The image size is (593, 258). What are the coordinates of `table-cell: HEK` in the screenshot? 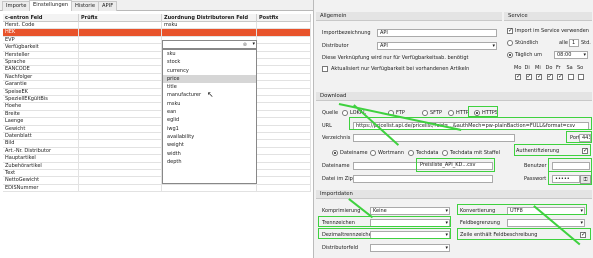 It's located at (41, 33).